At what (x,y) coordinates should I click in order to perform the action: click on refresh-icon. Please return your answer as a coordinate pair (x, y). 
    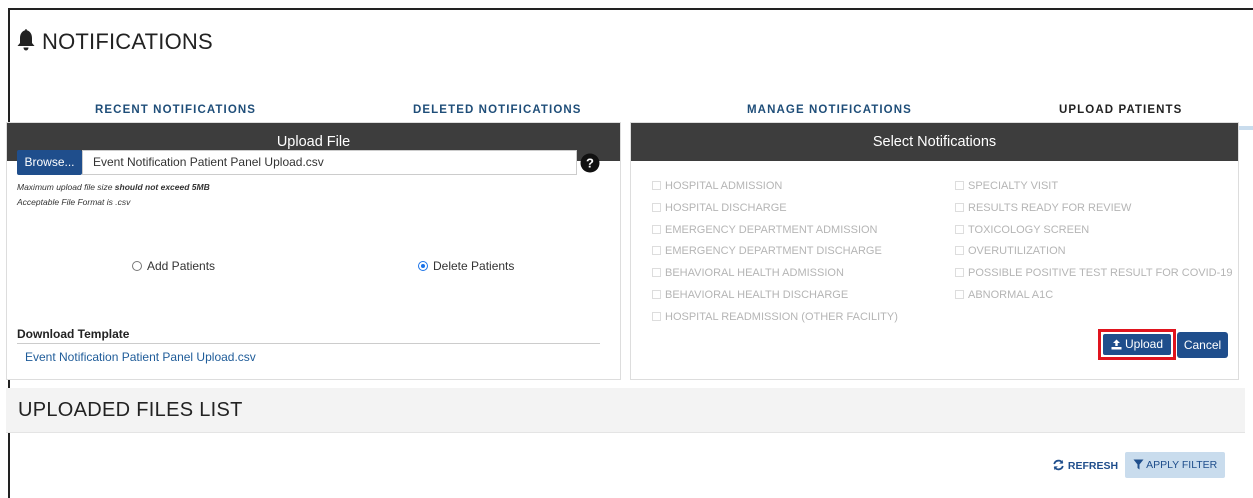
    Looking at the image, I should click on (1058, 465).